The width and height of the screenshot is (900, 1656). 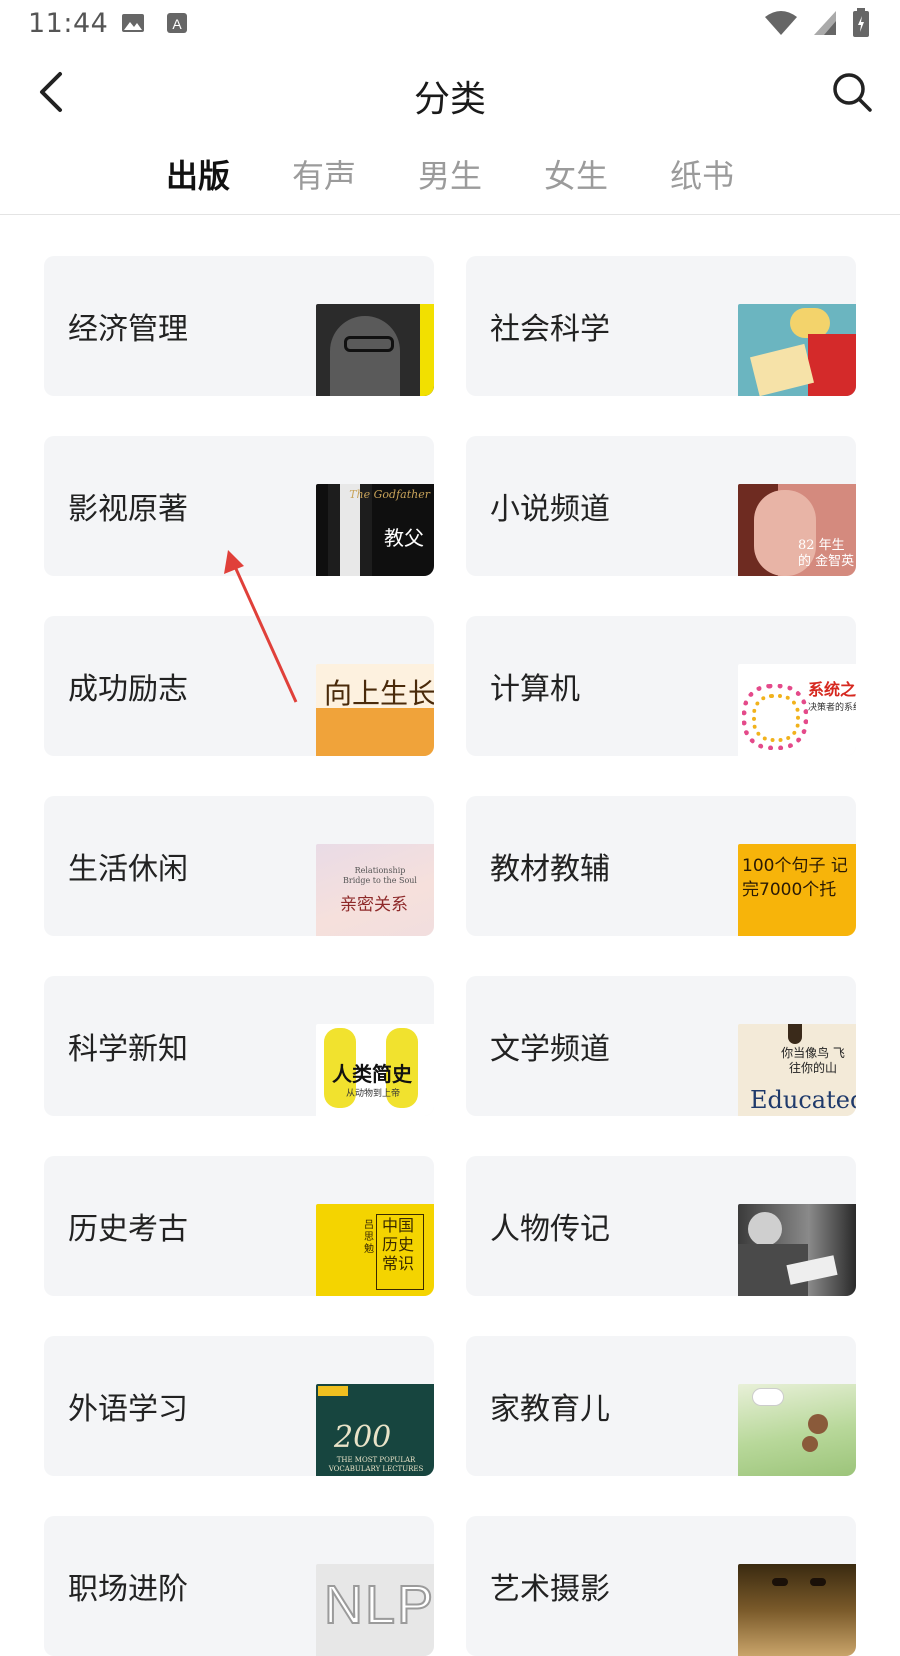 What do you see at coordinates (239, 506) in the screenshot?
I see `category-card-film-originals: 影视原著 The Godfather 教父` at bounding box center [239, 506].